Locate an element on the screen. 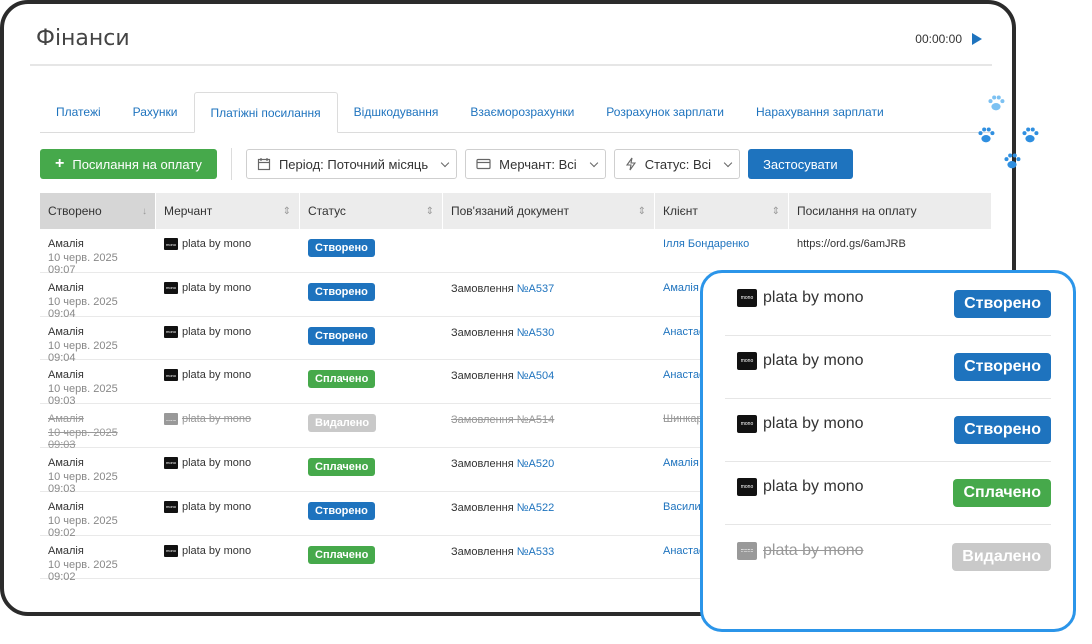 The height and width of the screenshot is (644, 1092). payment-link-cell: https://ord.gs/6amJRB is located at coordinates (890, 250).